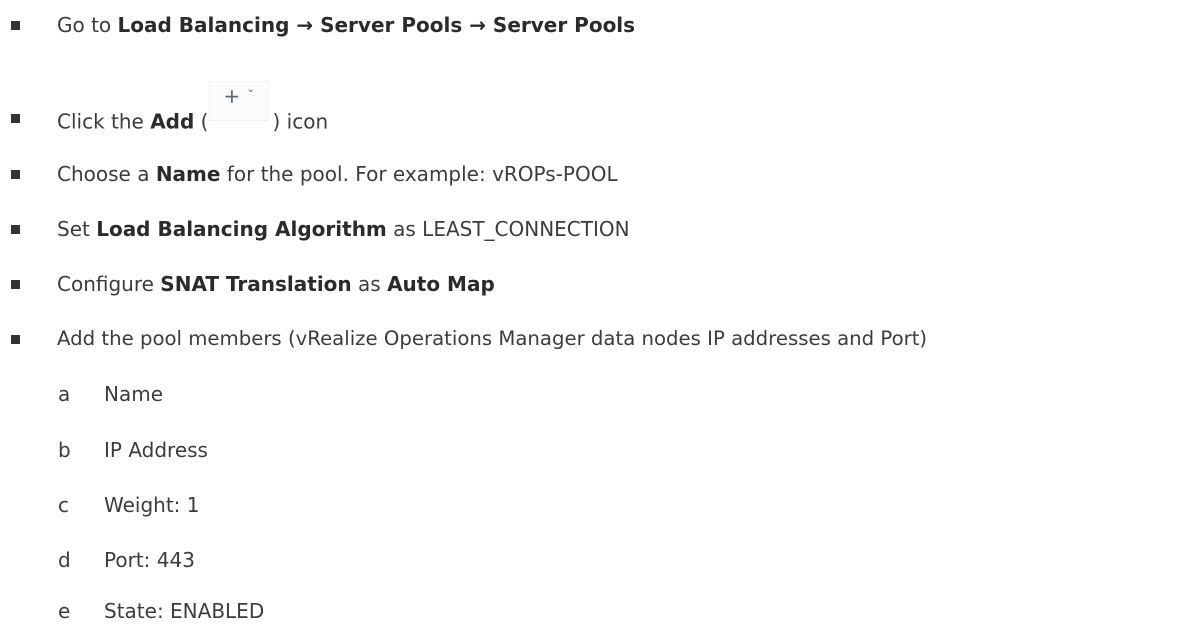 This screenshot has height=630, width=1199. I want to click on step-text-bold: Load Balancing Algorithm, so click(241, 229).